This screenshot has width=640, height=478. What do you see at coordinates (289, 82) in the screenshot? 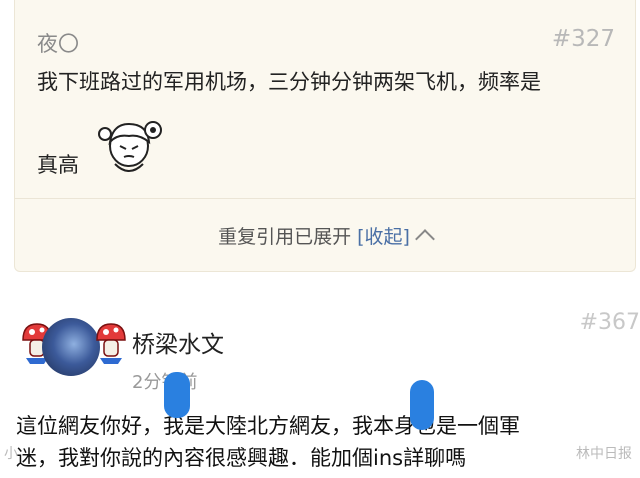
I see `quoted-text-line-1: 我下班路过的军用机场，三分钟分钟两架飞机，频率是` at bounding box center [289, 82].